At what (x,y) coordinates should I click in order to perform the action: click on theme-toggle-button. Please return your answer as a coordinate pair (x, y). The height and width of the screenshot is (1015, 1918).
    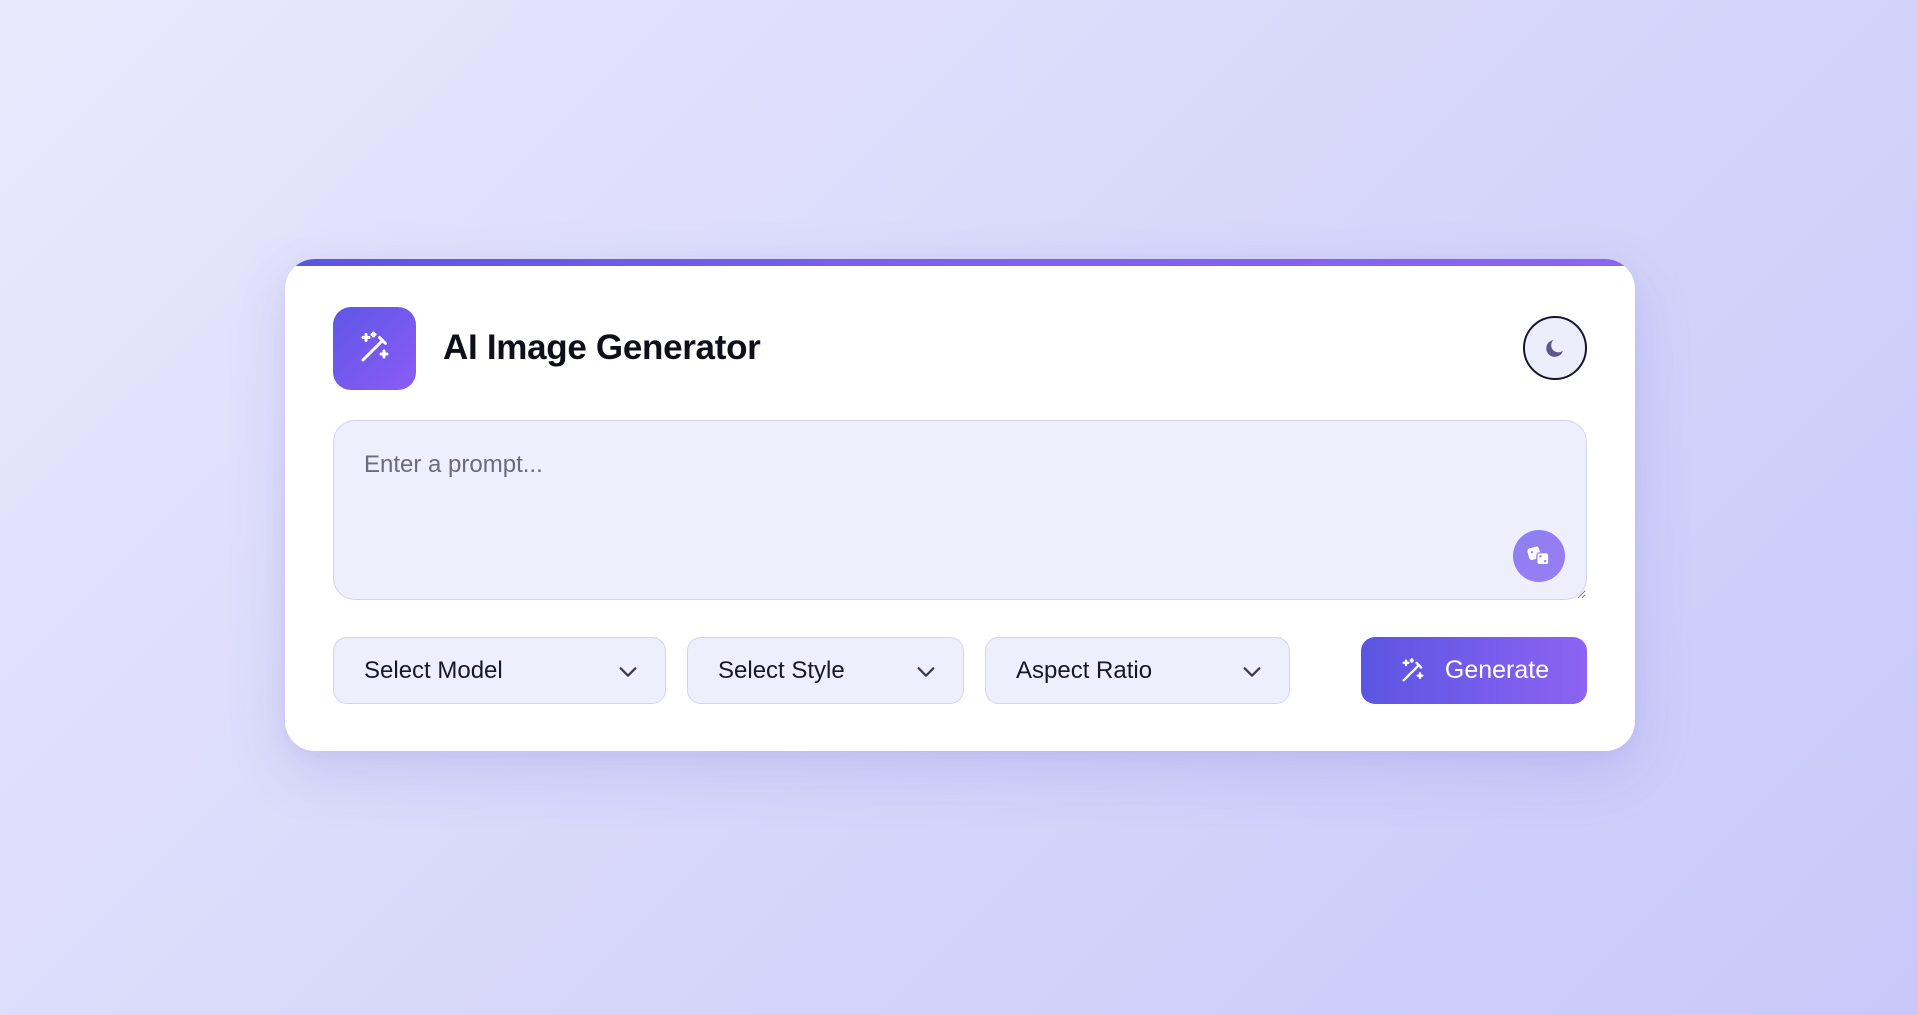
    Looking at the image, I should click on (1555, 348).